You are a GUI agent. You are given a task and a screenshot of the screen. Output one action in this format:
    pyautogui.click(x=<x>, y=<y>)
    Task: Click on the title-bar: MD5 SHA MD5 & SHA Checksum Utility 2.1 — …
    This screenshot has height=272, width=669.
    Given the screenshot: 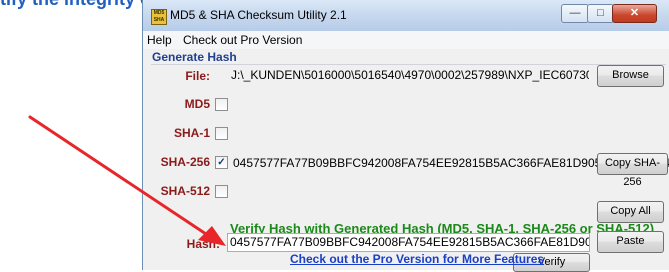 What is the action you would take?
    pyautogui.click(x=406, y=16)
    